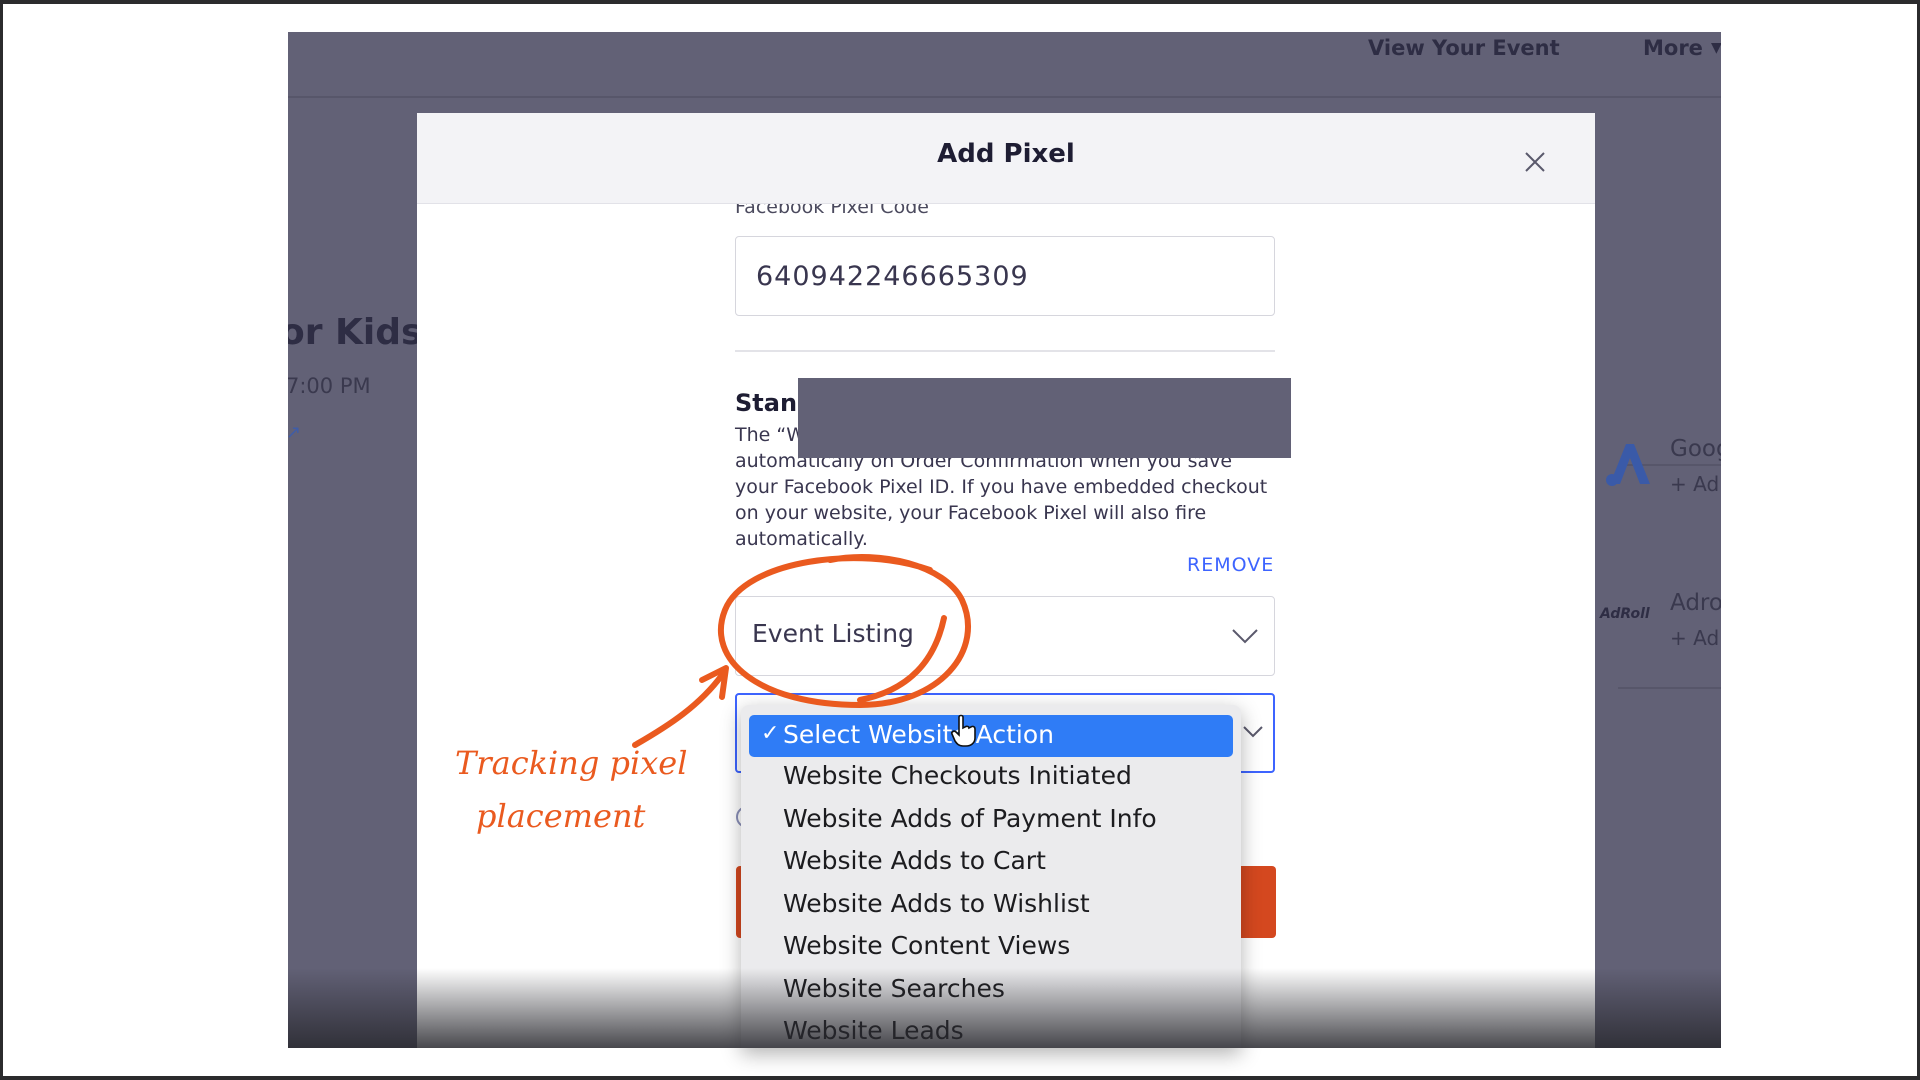  What do you see at coordinates (1716, 48) in the screenshot?
I see `more-chevron-icon: ▼` at bounding box center [1716, 48].